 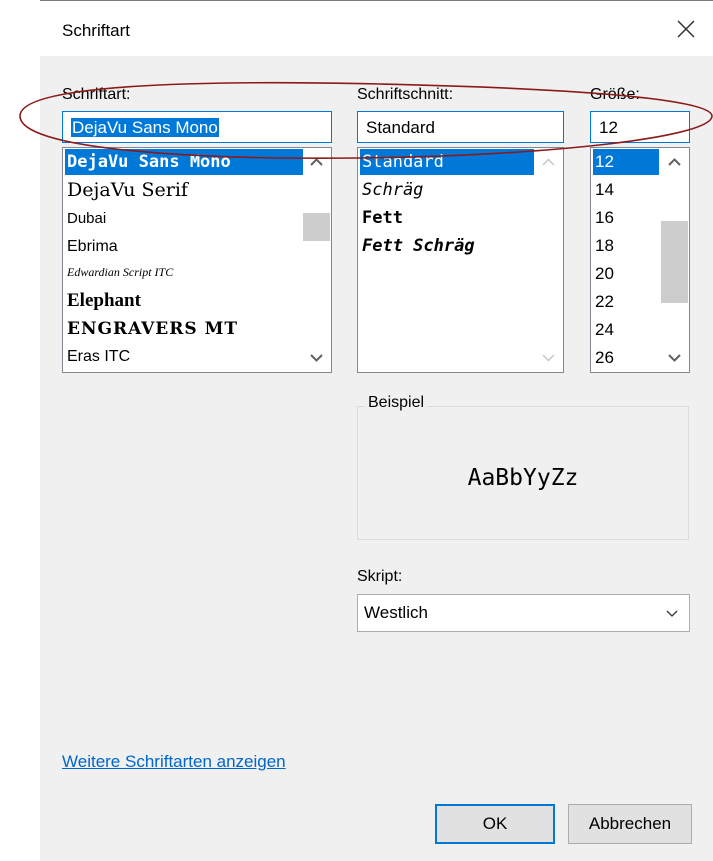 I want to click on list-item: Standard, so click(x=447, y=162).